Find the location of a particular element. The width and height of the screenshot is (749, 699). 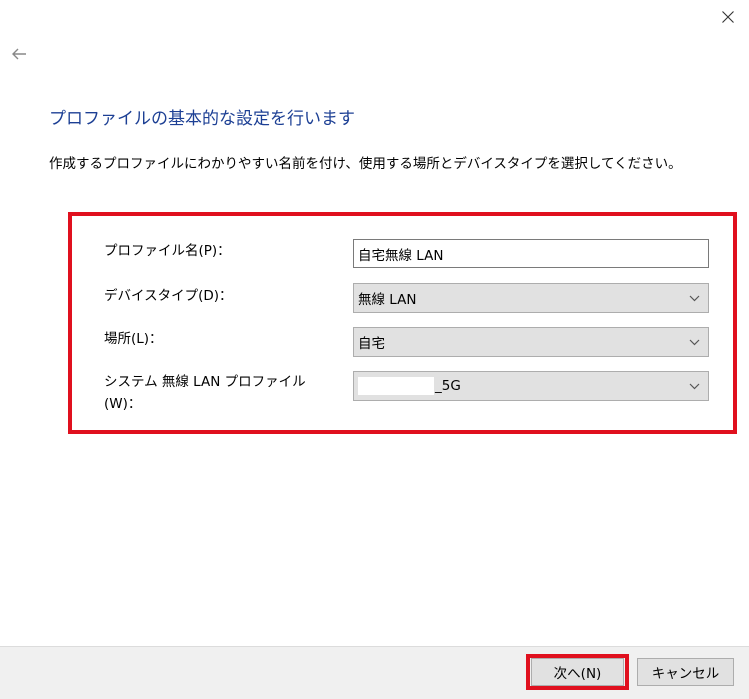

location-label: 場所(L)： is located at coordinates (133, 339).